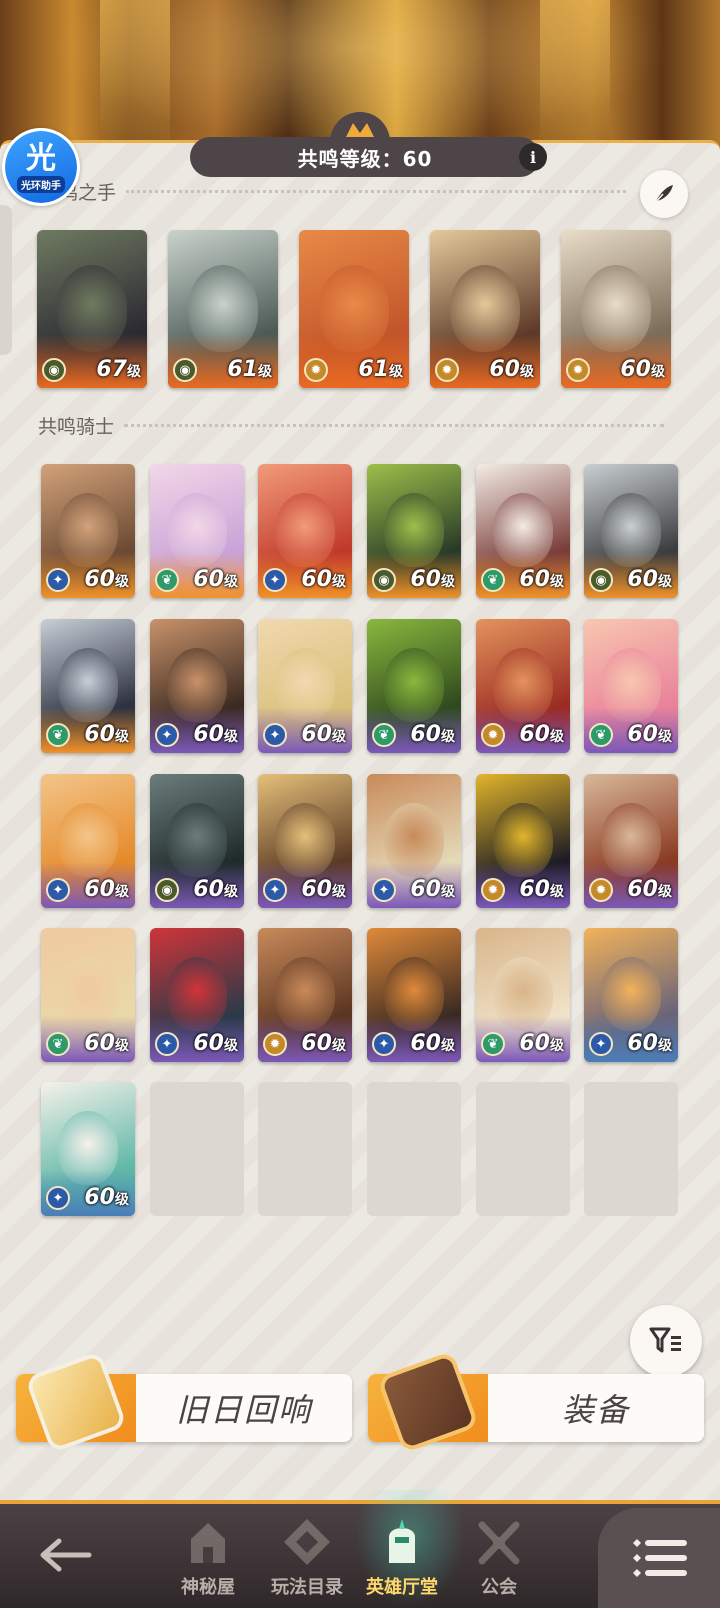 The image size is (720, 1608). I want to click on nav-guild: 公会, so click(499, 1561).